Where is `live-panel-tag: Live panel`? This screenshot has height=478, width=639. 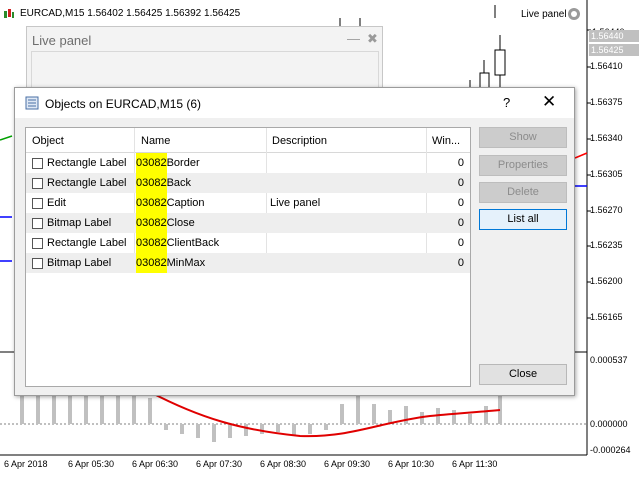 live-panel-tag: Live panel is located at coordinates (544, 14).